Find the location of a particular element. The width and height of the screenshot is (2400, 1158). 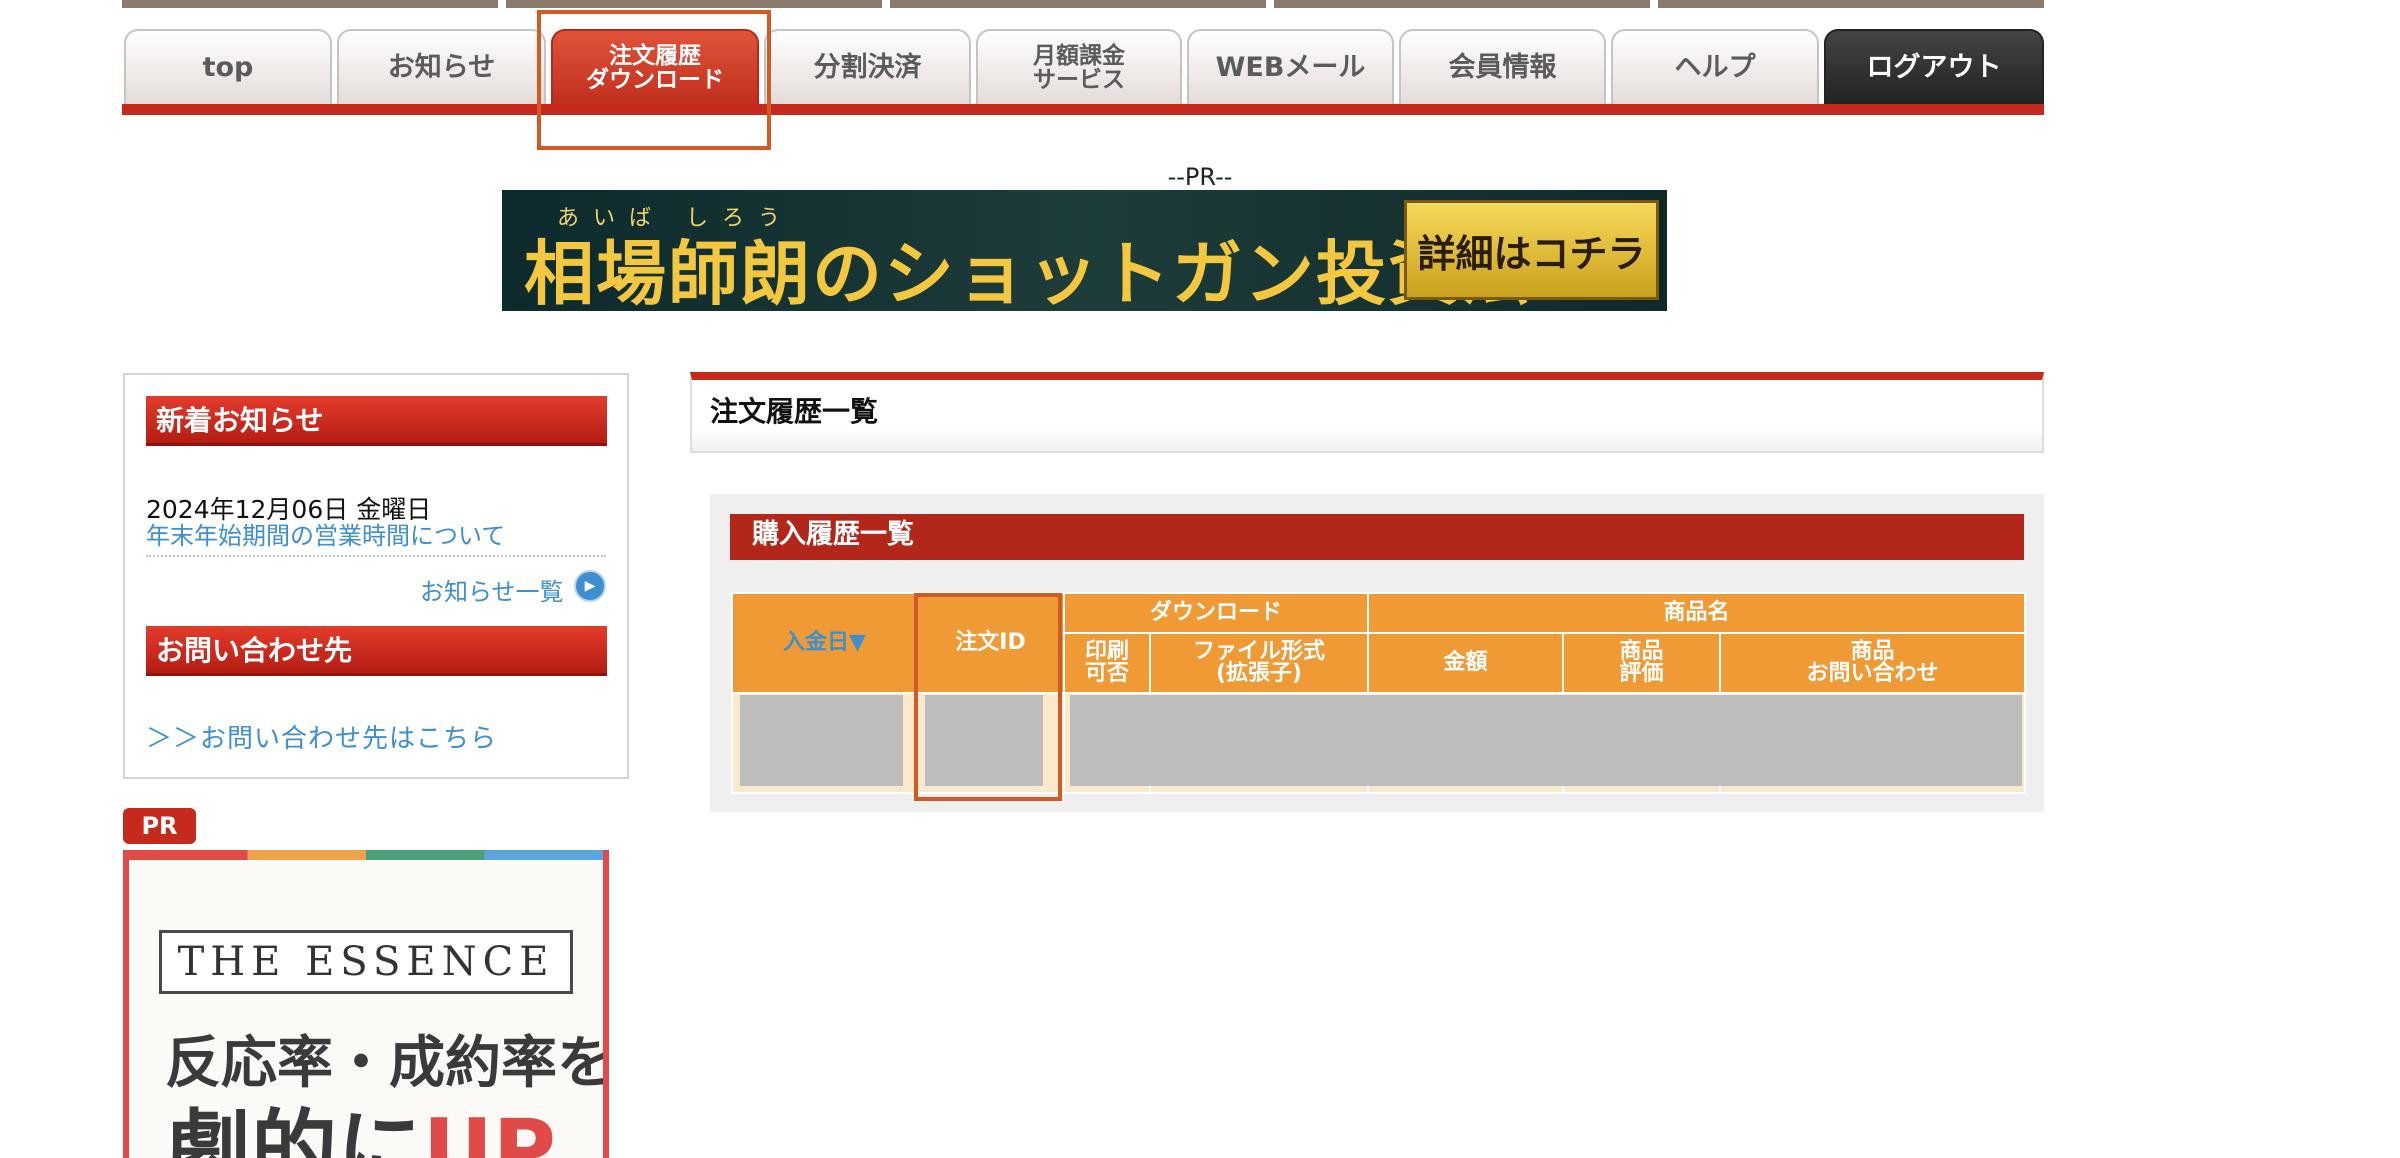

tab-label: WEBメール is located at coordinates (1290, 67).